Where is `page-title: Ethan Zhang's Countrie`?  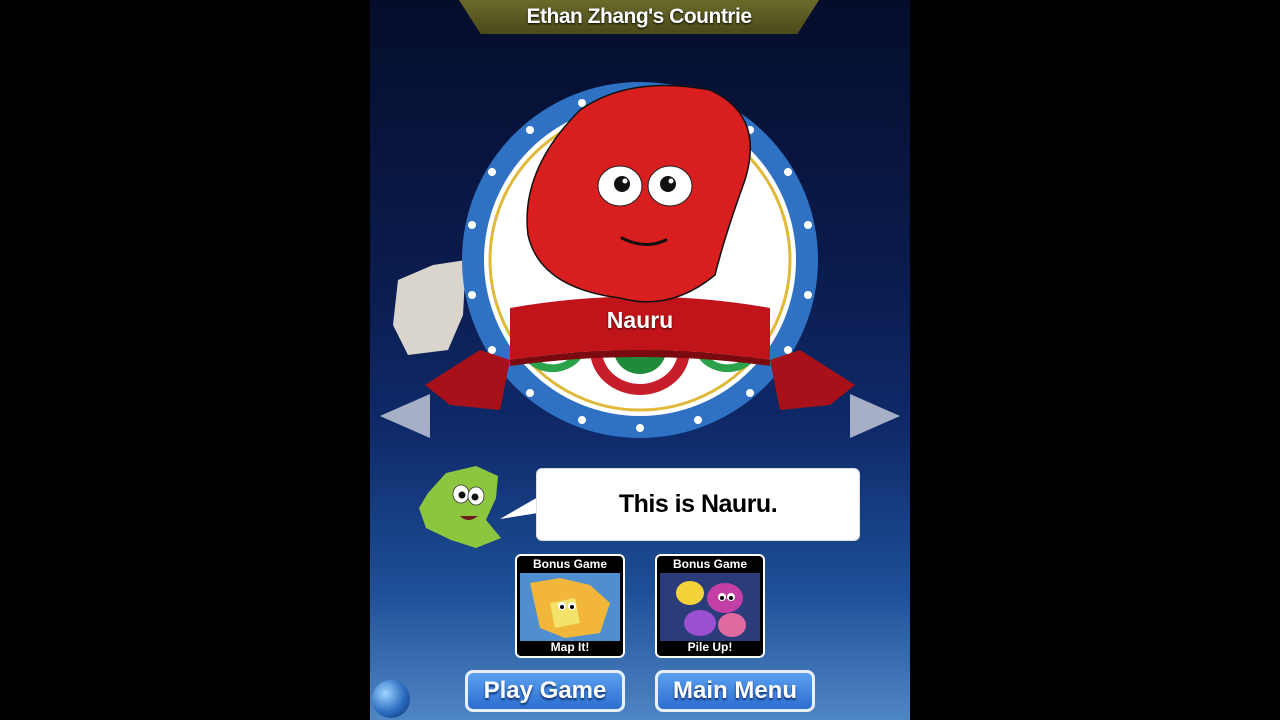 page-title: Ethan Zhang's Countrie is located at coordinates (639, 16).